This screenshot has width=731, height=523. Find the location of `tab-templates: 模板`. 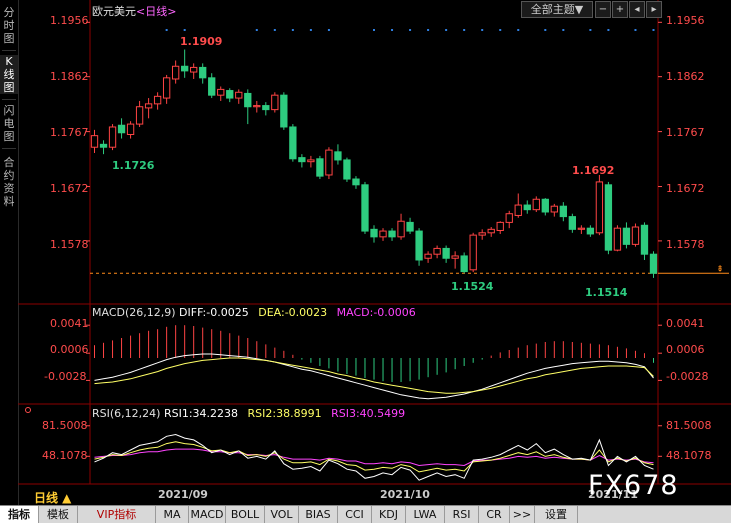

tab-templates: 模板 is located at coordinates (58, 514).